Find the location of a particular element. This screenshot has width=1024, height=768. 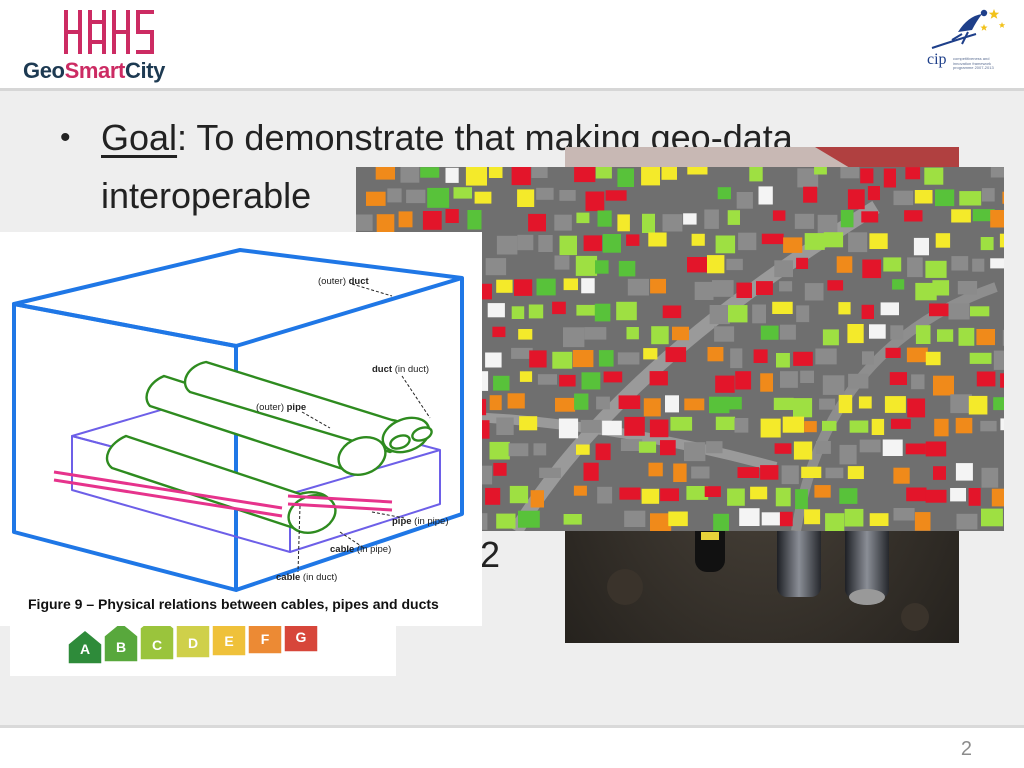

logo-word-city: City is located at coordinates (144, 70).